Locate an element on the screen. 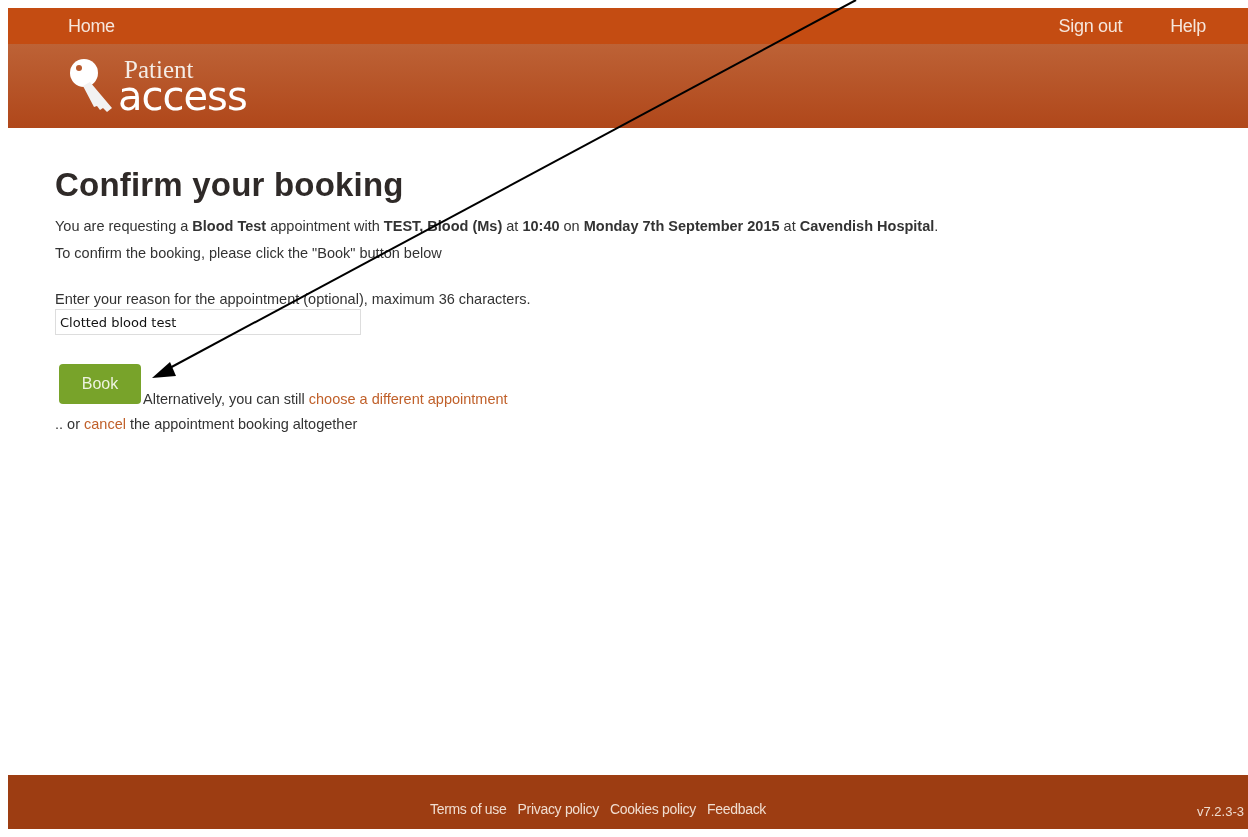  reason-input: Clotted blood test is located at coordinates (208, 322).